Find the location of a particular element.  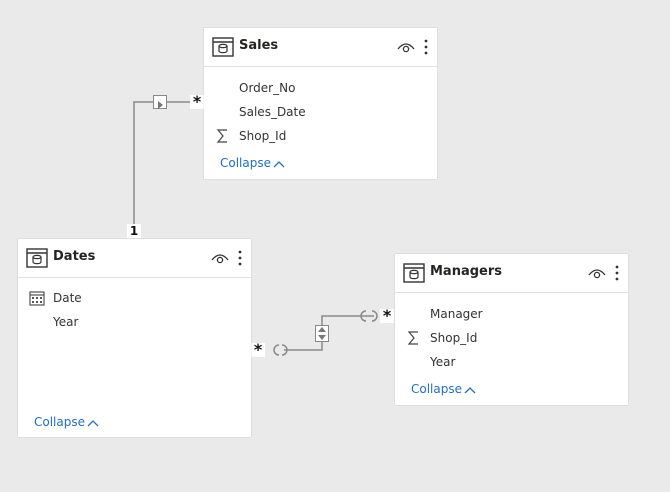

table-header: Dates is located at coordinates (134, 258).